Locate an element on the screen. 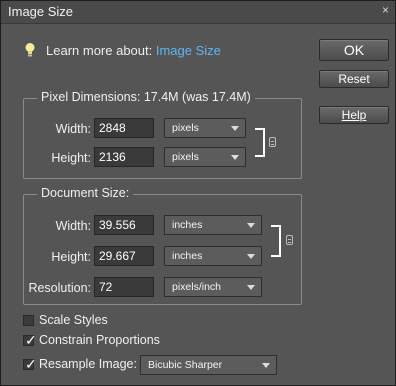  resample-image-label: Resample Image: is located at coordinates (88, 364).